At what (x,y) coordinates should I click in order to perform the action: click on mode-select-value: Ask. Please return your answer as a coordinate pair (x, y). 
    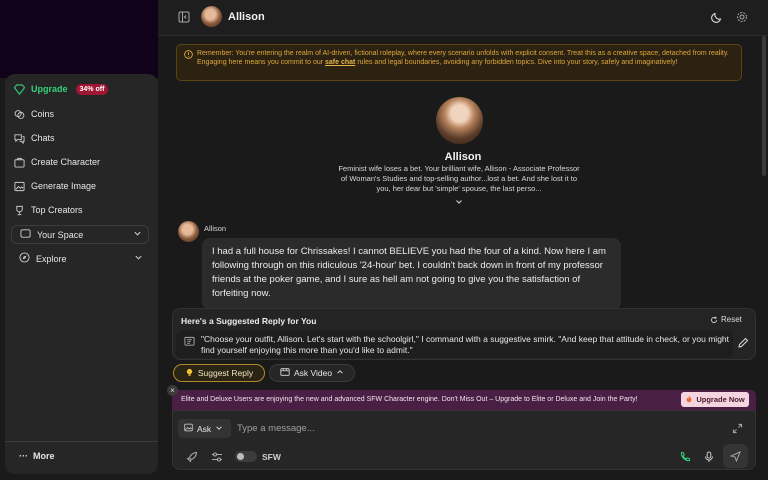
    Looking at the image, I should click on (204, 428).